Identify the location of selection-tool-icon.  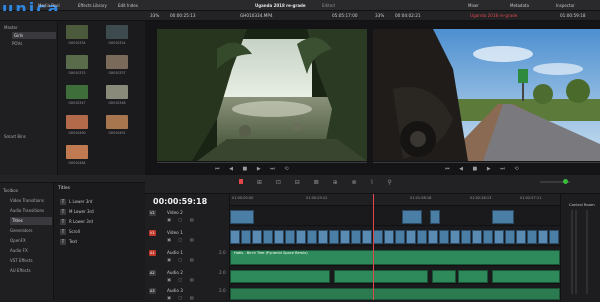
(241, 181).